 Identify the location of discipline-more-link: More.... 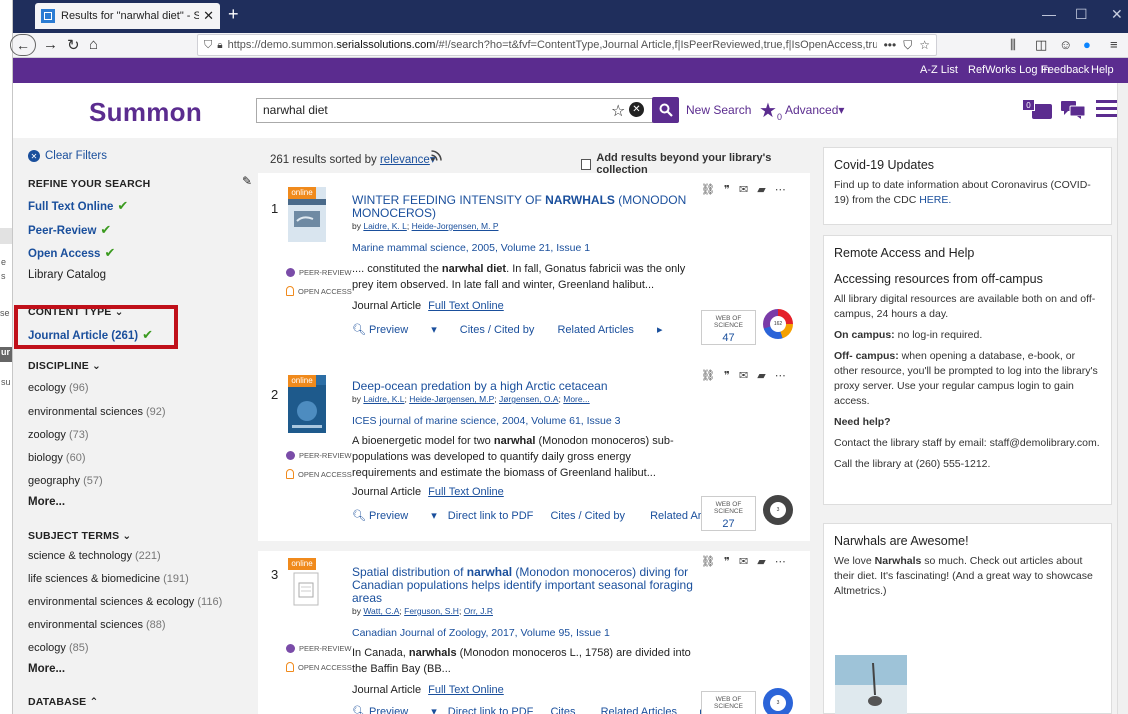
(46, 502).